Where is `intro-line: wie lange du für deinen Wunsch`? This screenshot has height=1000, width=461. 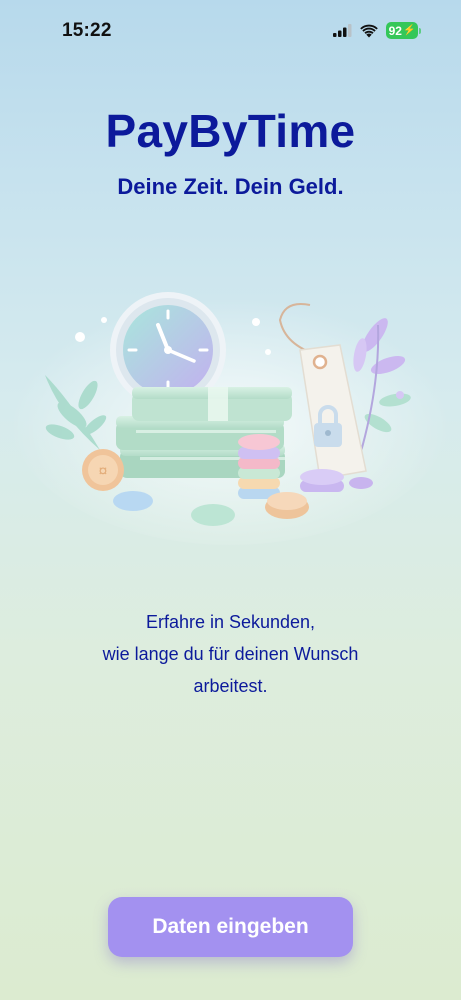 intro-line: wie lange du für deinen Wunsch is located at coordinates (230, 654).